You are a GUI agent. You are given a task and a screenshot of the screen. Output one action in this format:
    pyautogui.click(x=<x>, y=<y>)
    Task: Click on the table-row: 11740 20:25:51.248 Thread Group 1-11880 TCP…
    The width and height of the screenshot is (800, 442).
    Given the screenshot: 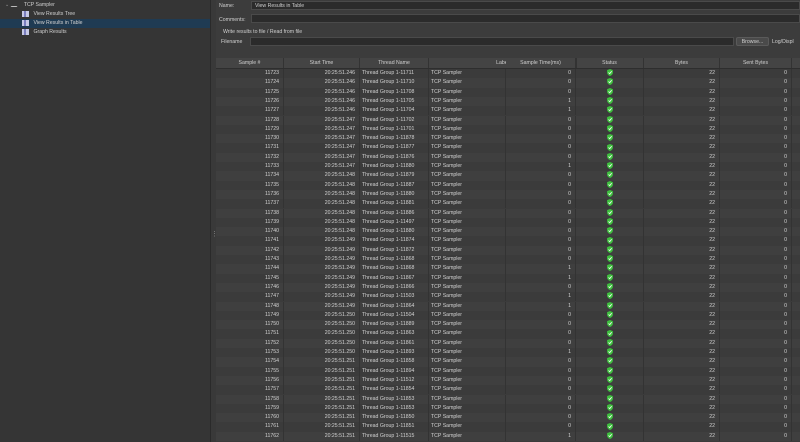 What is the action you would take?
    pyautogui.click(x=508, y=232)
    